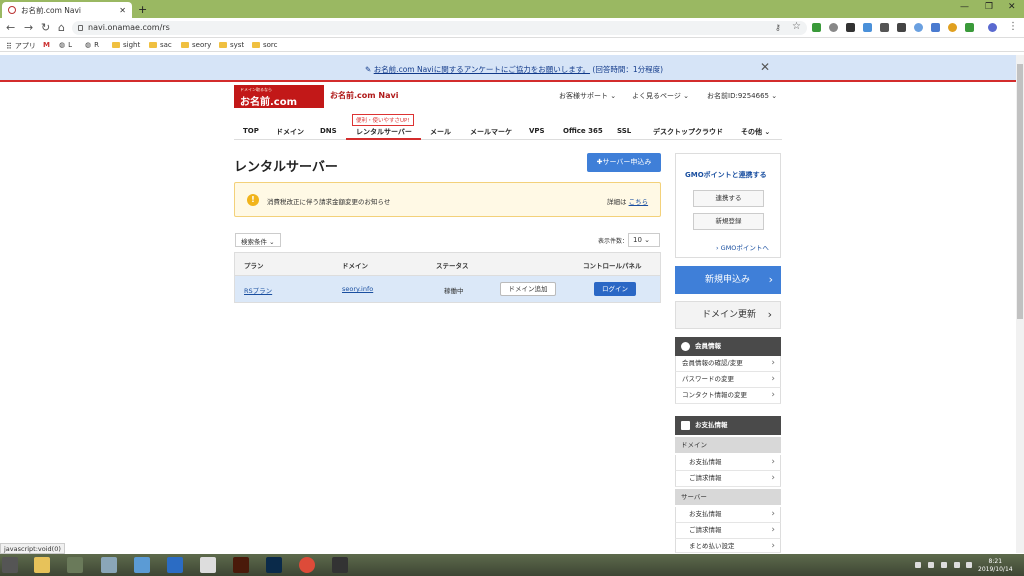 The image size is (1024, 576). What do you see at coordinates (964, 7) in the screenshot?
I see `minimize-icon: —` at bounding box center [964, 7].